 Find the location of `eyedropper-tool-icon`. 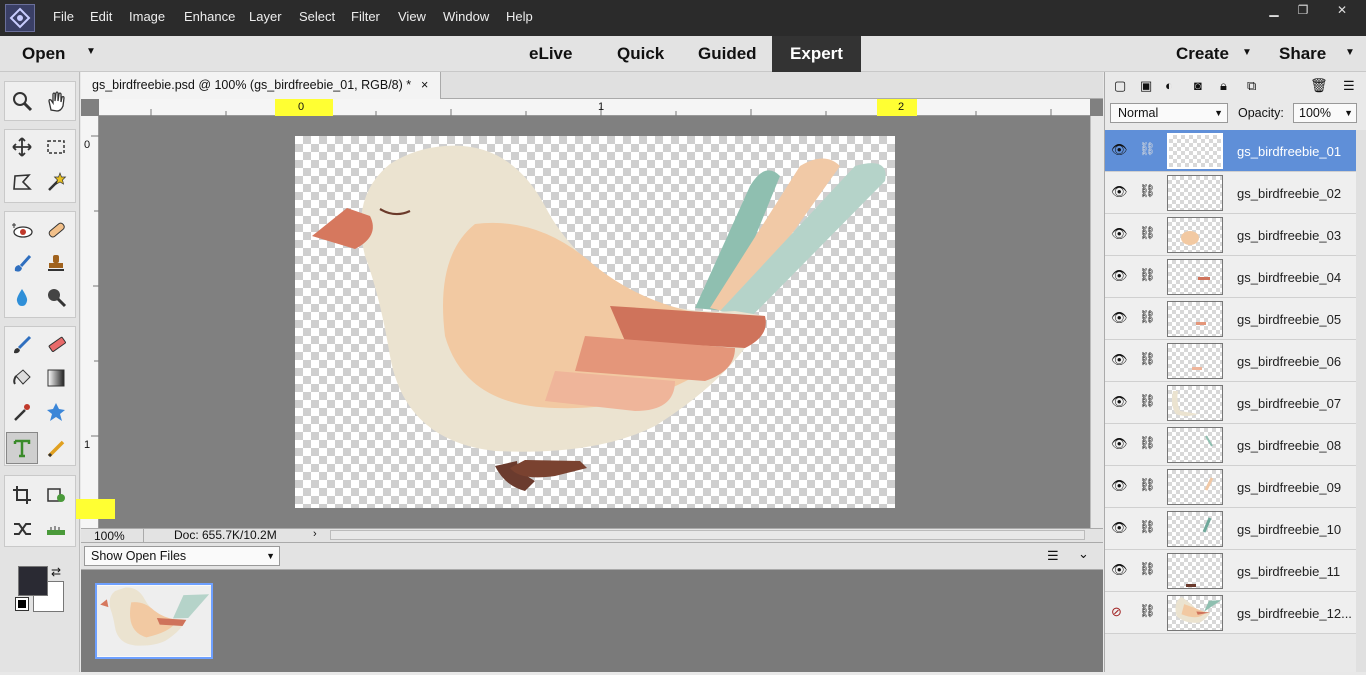

eyedropper-tool-icon is located at coordinates (22, 412).